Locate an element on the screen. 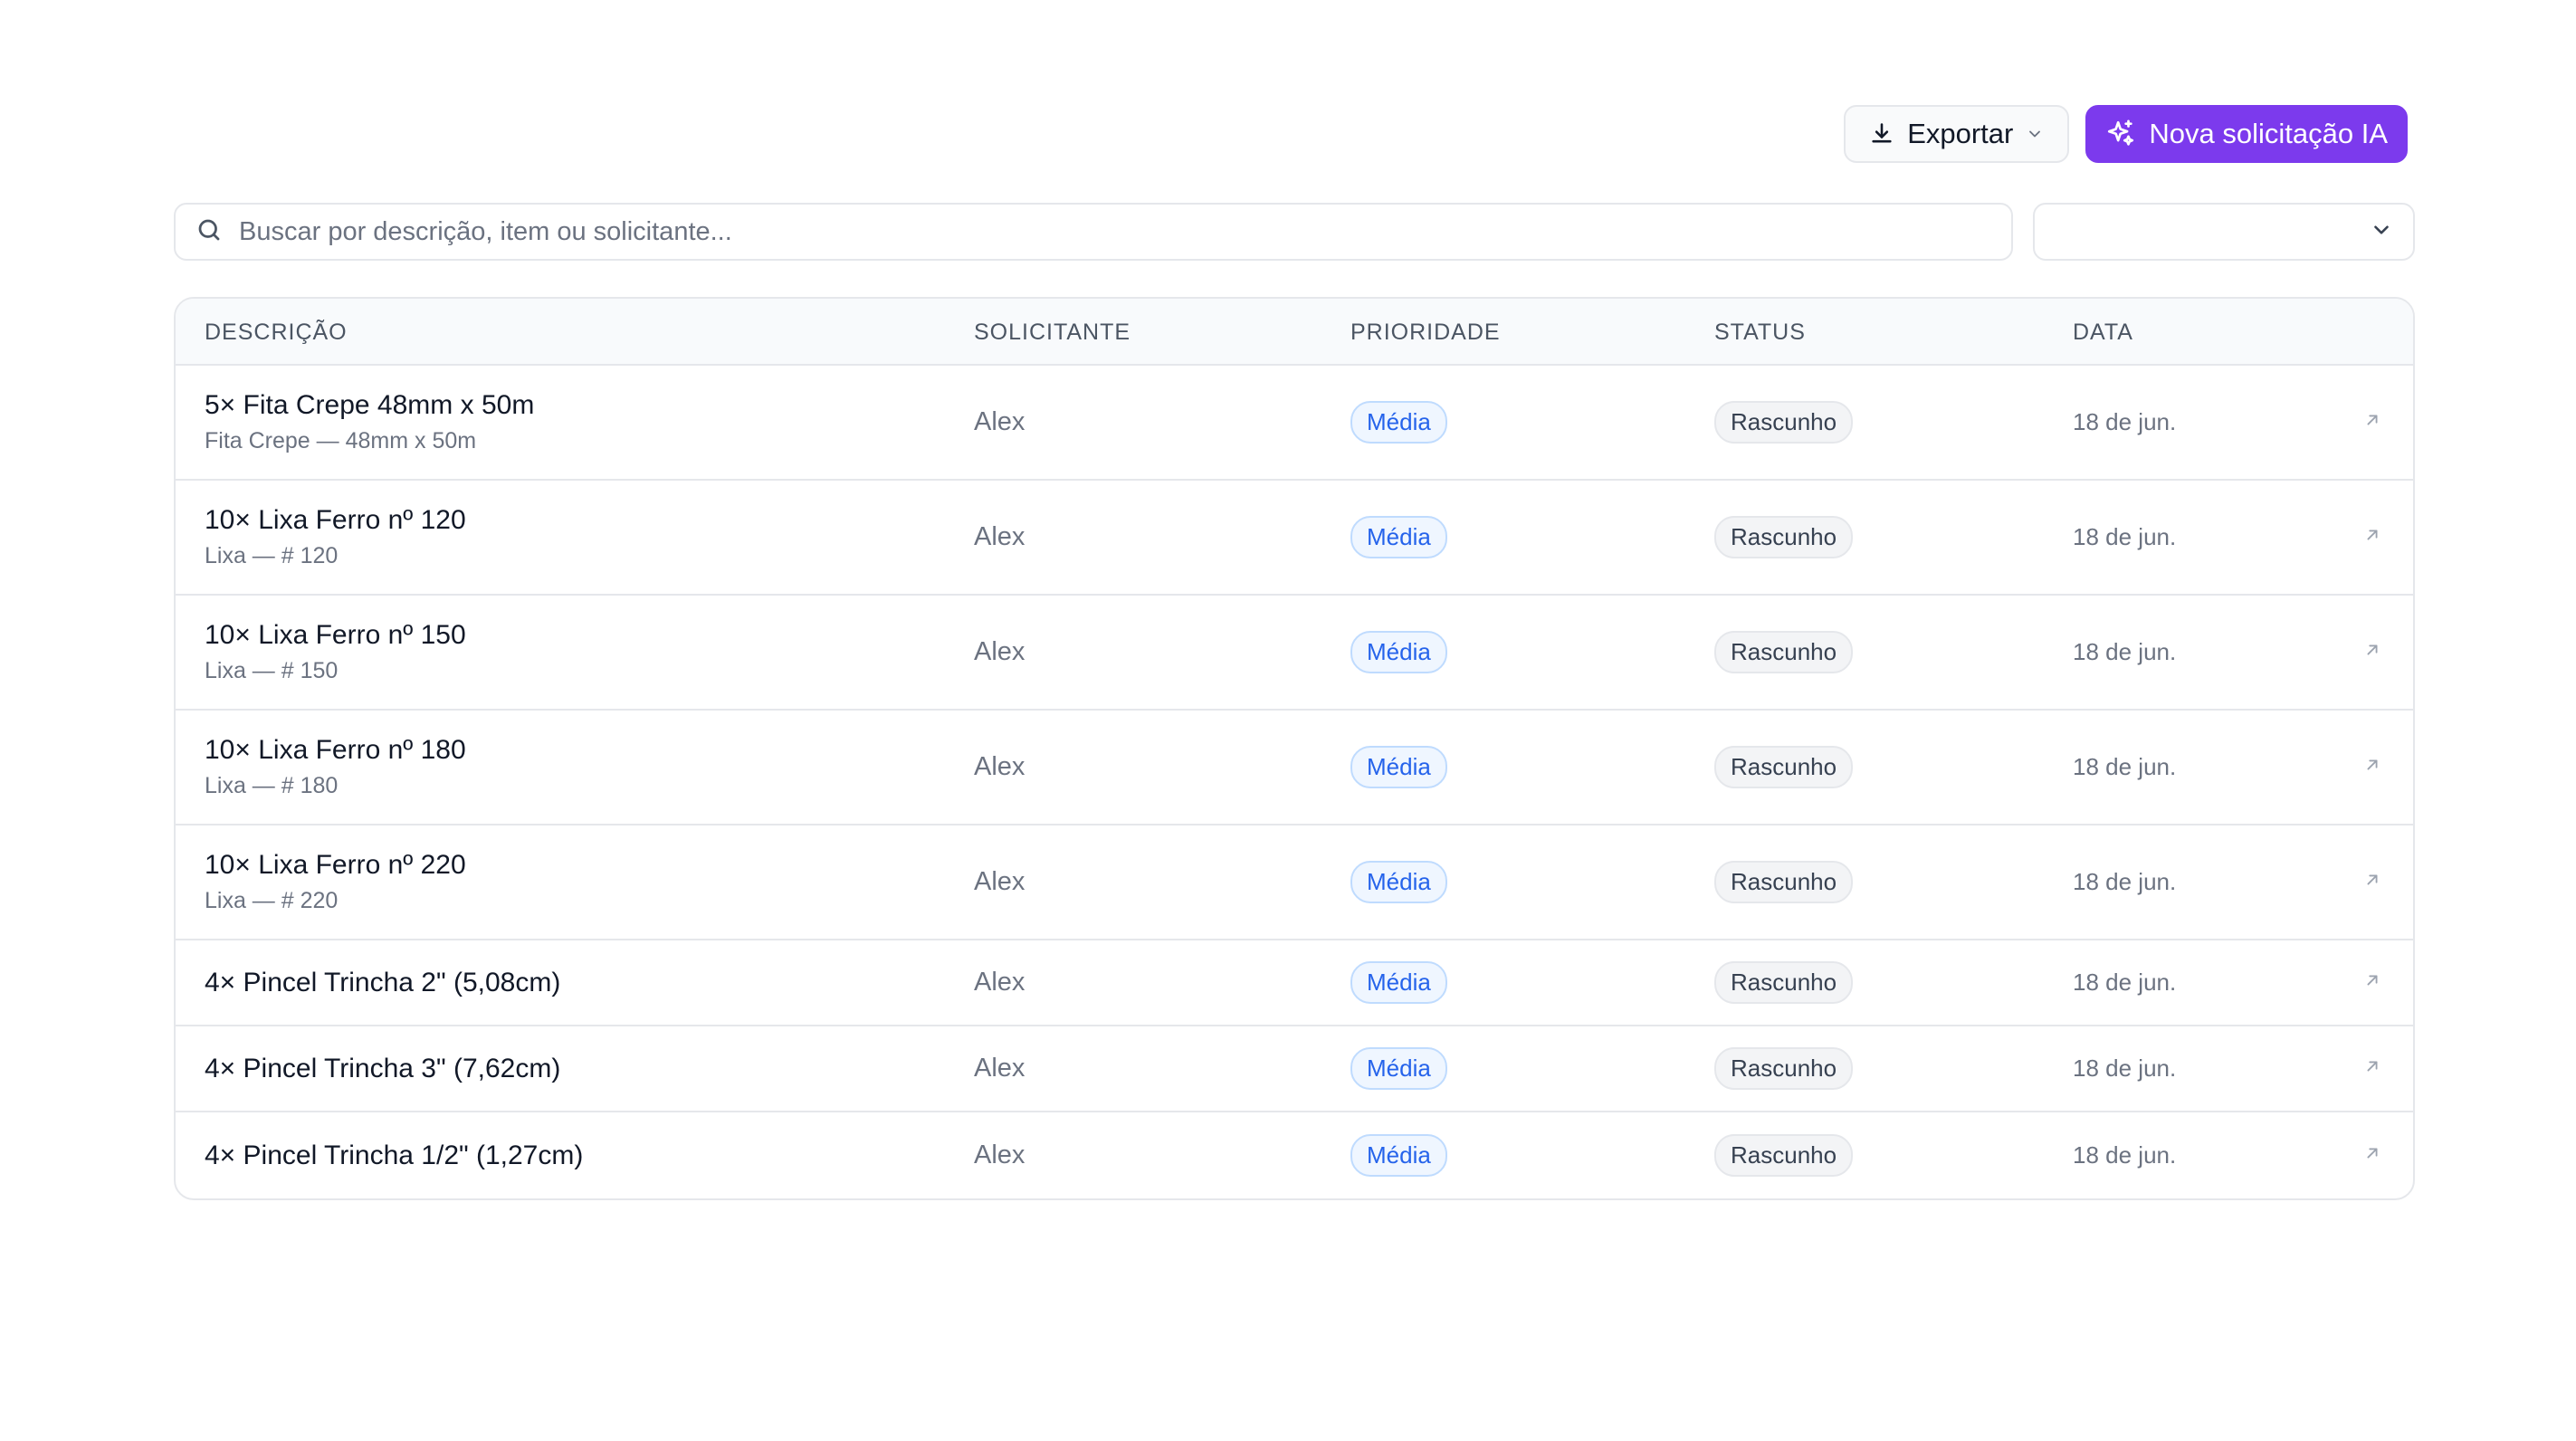 This screenshot has height=1441, width=2576. description-subtitle: Lixa — # 180 is located at coordinates (272, 785).